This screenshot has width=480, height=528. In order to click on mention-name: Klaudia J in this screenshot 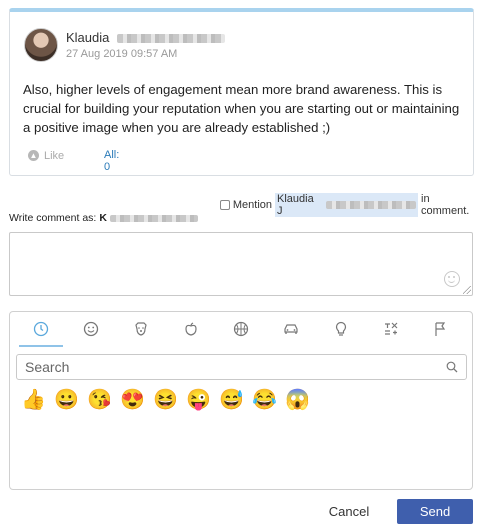, I will do `click(347, 205)`.